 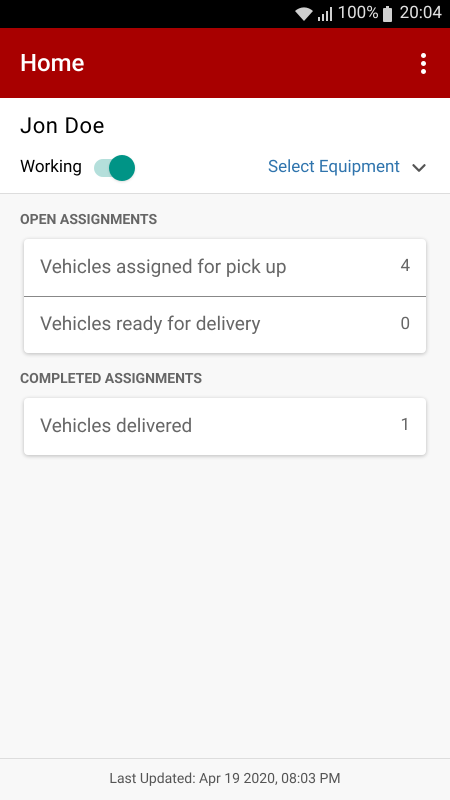 I want to click on battery-percent: 100%, so click(x=358, y=14).